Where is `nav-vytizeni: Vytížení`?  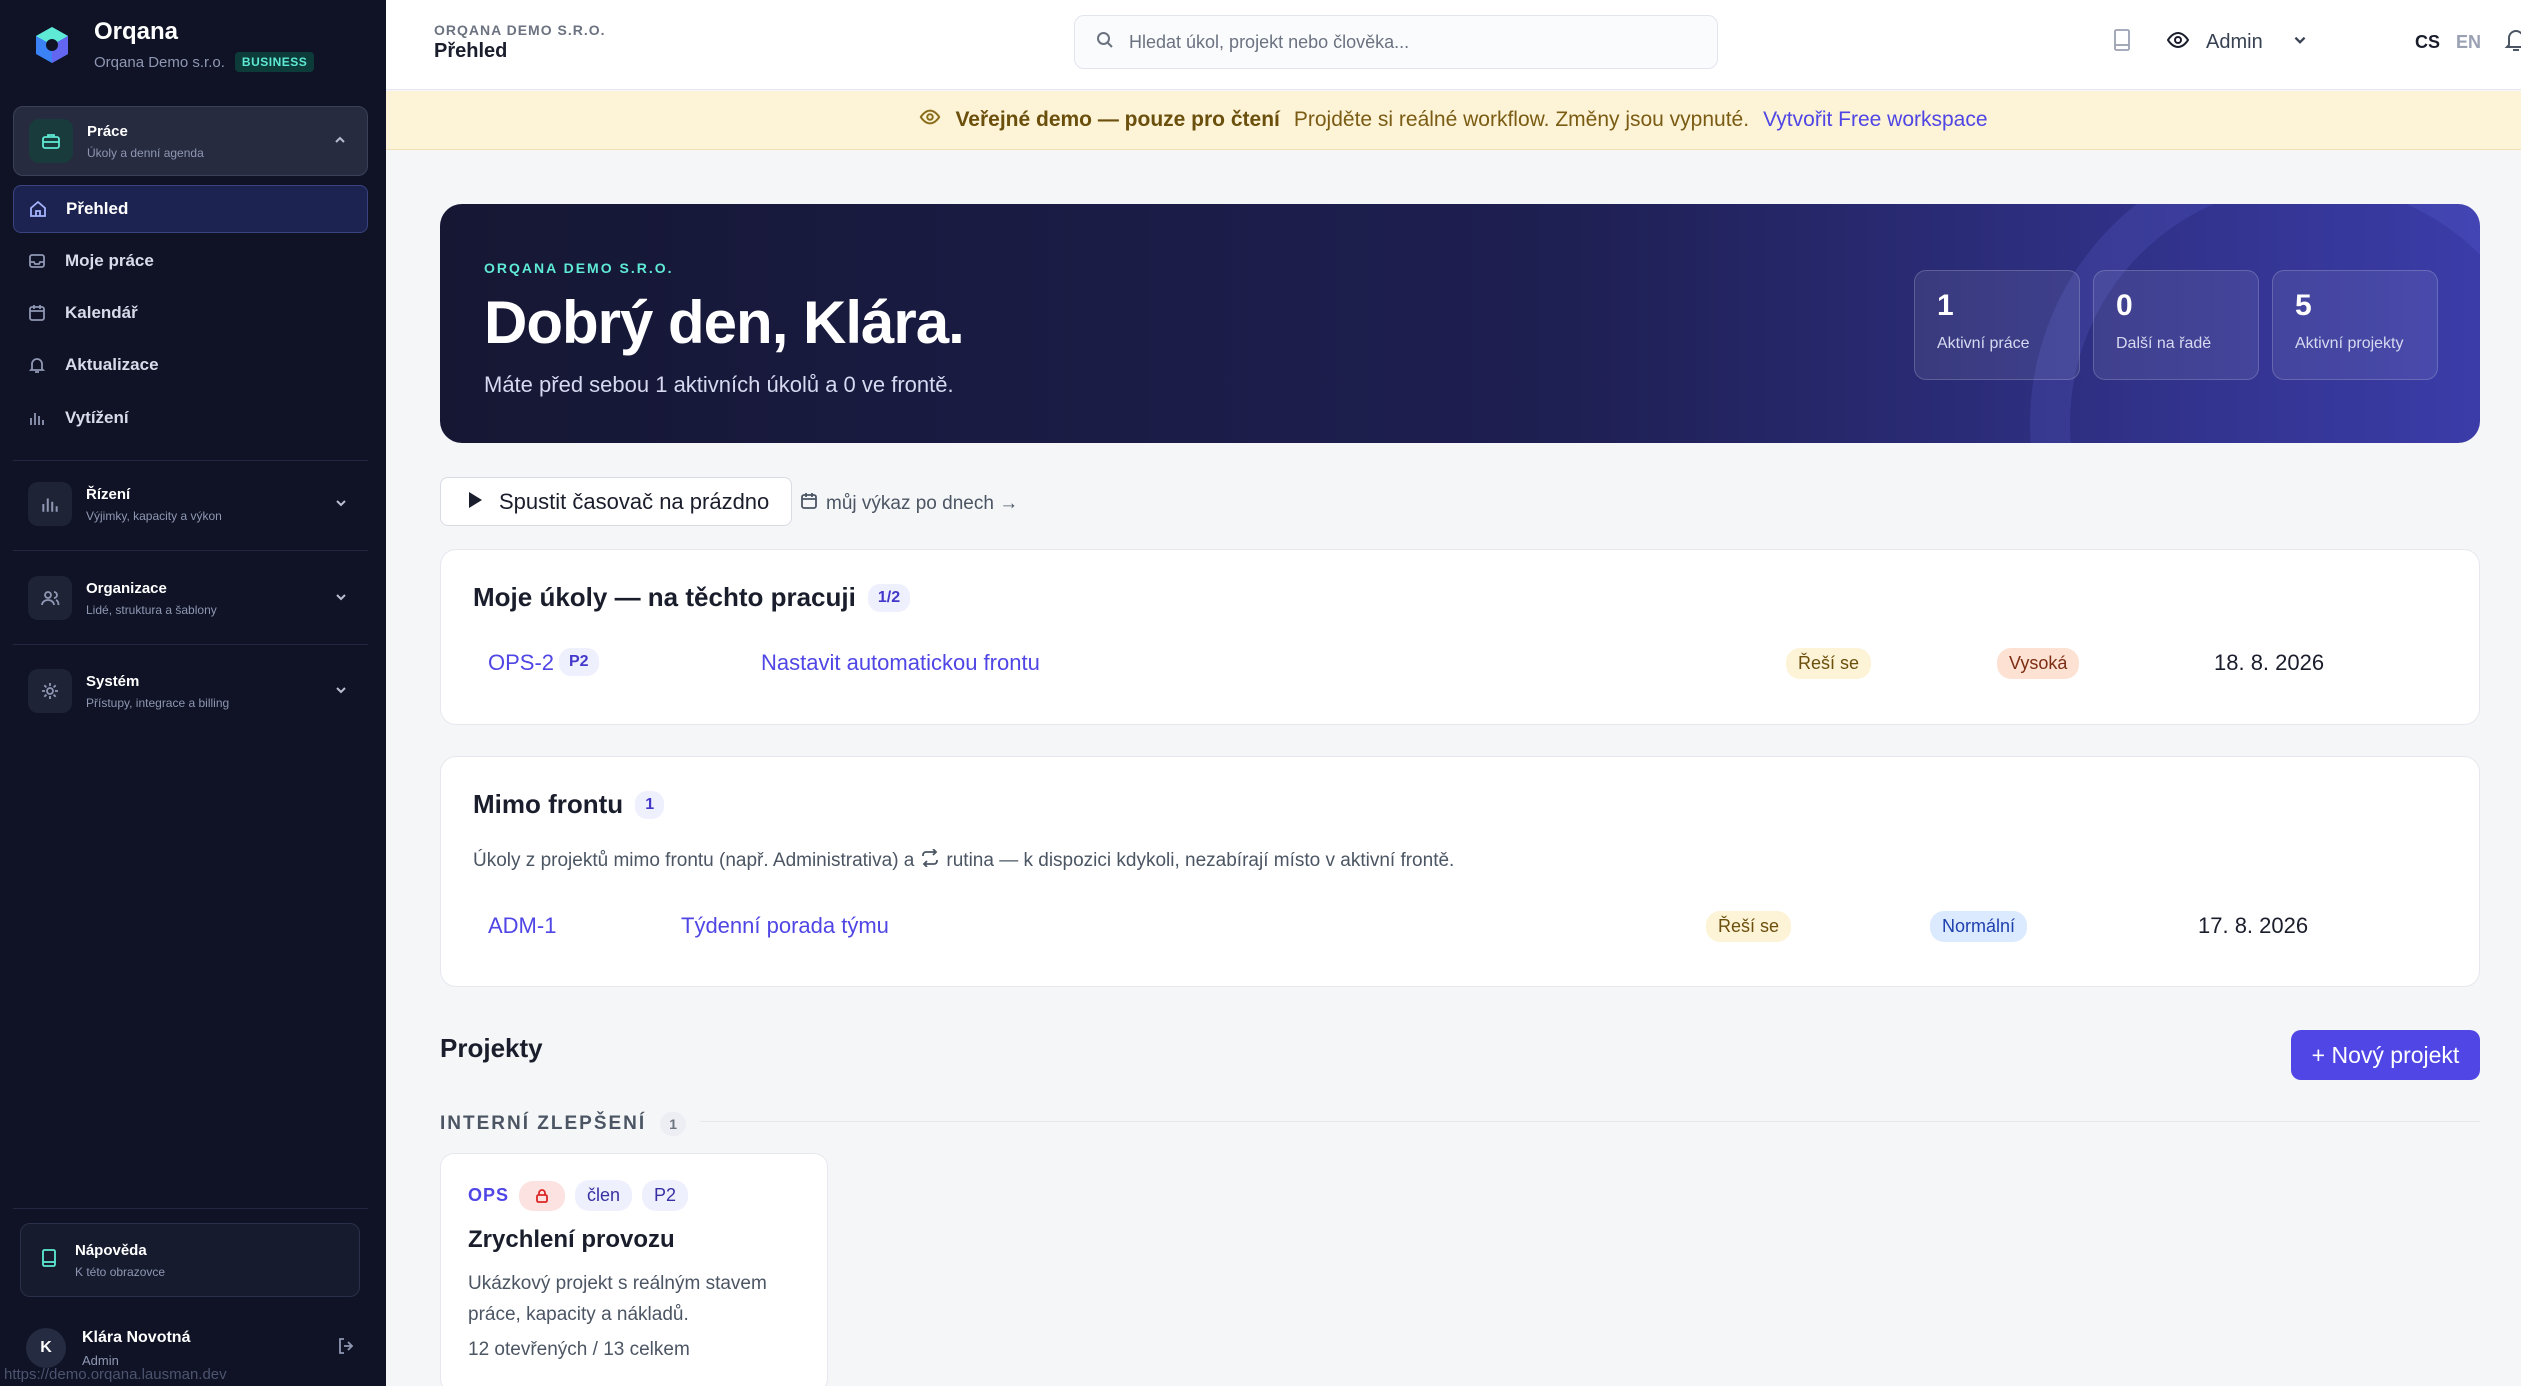 nav-vytizeni: Vytížení is located at coordinates (190, 418).